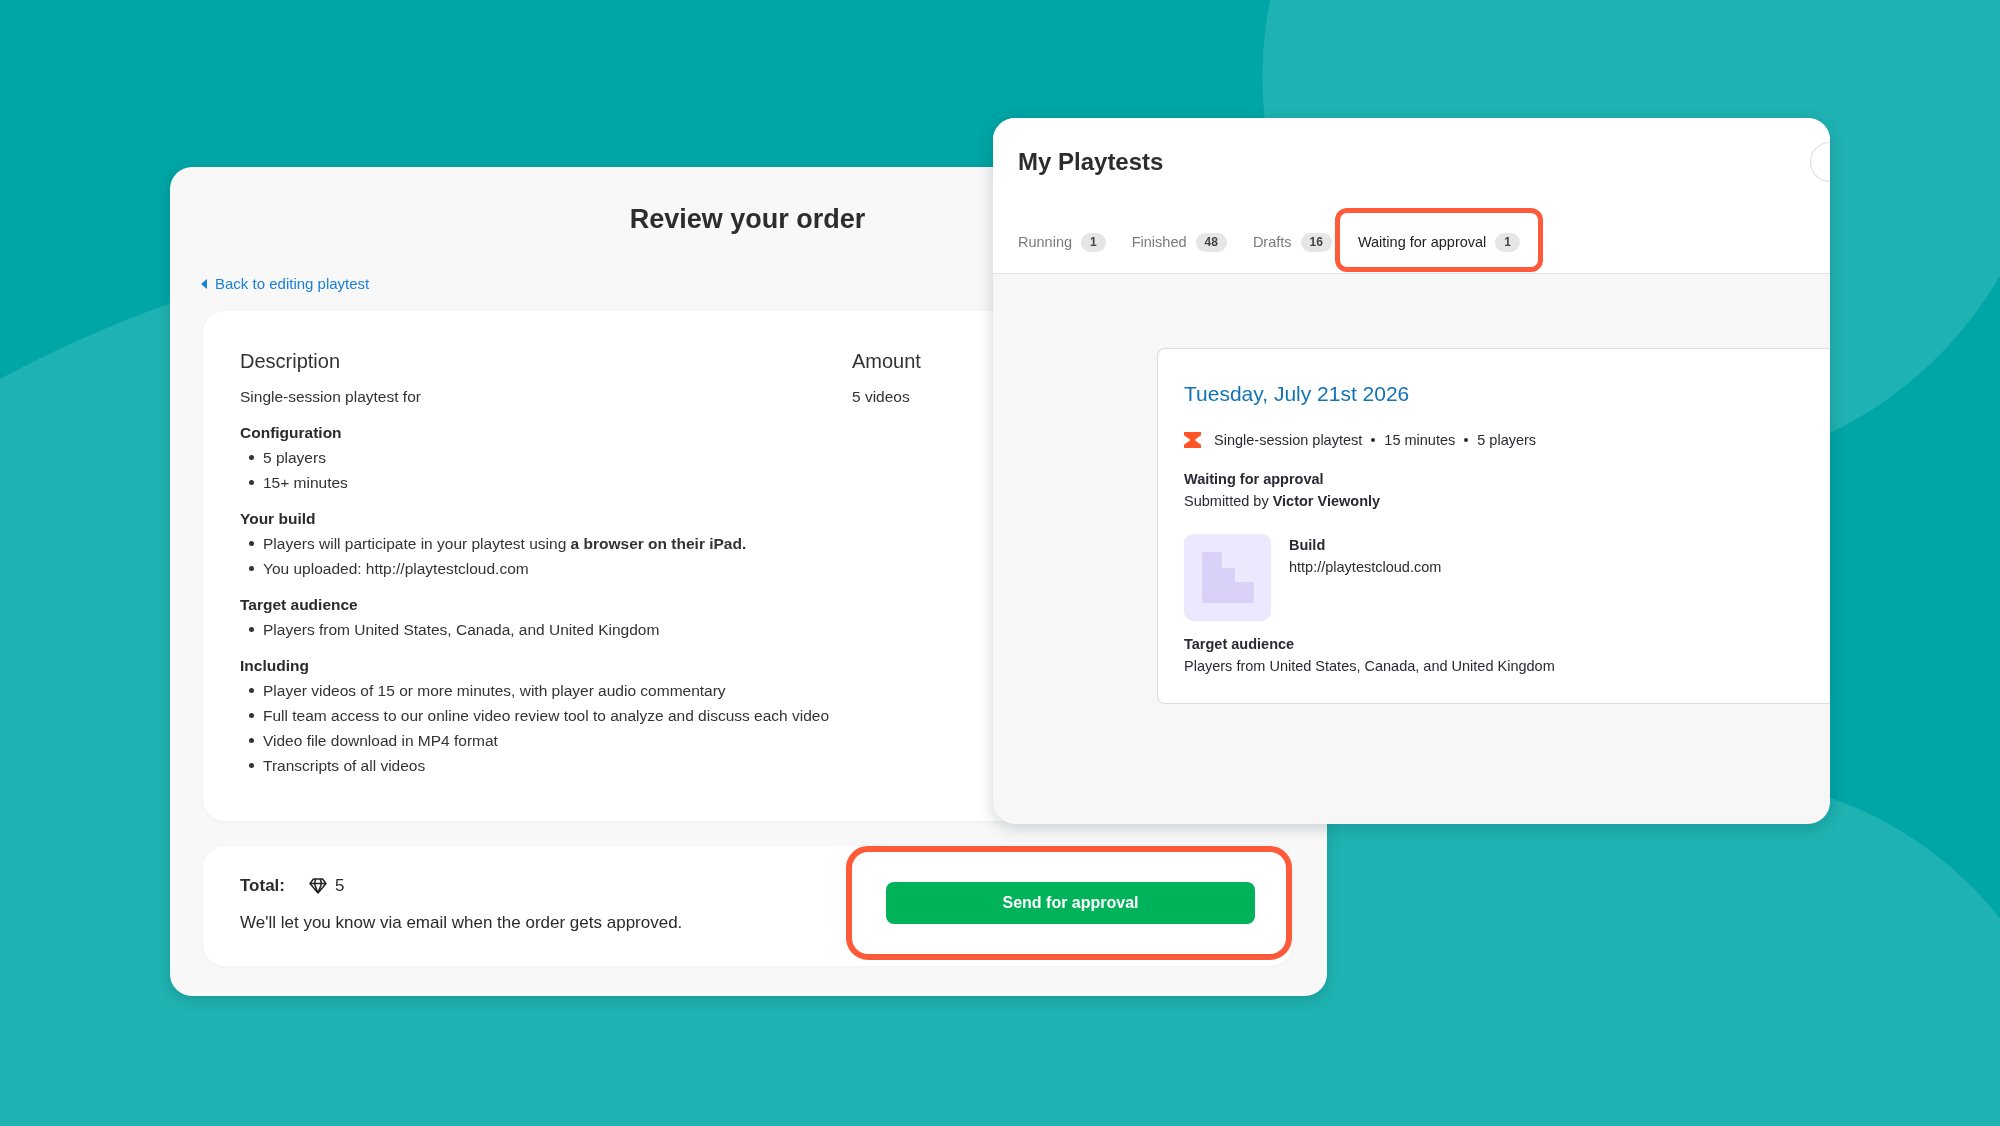  I want to click on circle-button, so click(1820, 162).